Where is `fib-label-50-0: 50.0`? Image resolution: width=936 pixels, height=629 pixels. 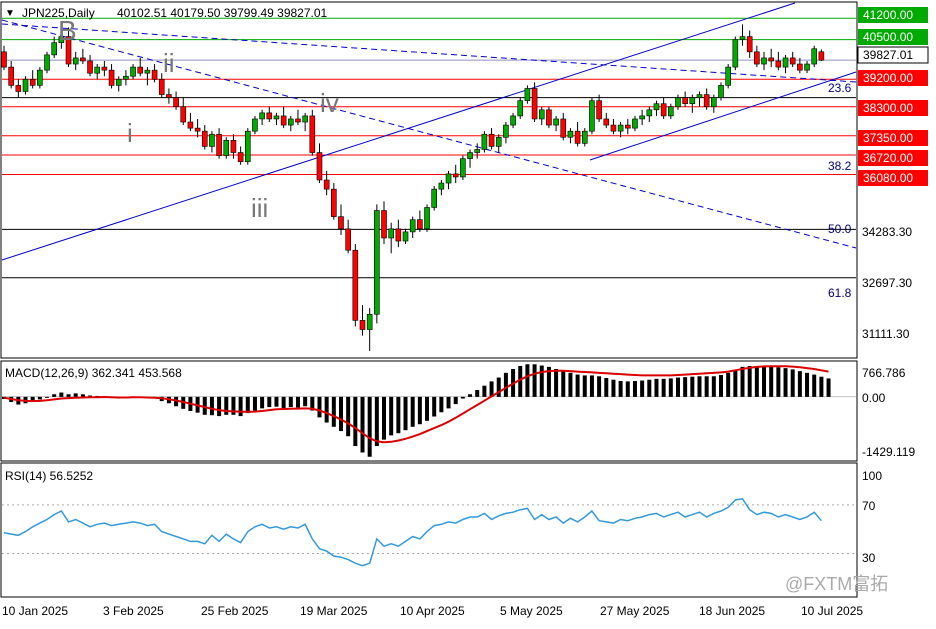
fib-label-50-0: 50.0 is located at coordinates (840, 229).